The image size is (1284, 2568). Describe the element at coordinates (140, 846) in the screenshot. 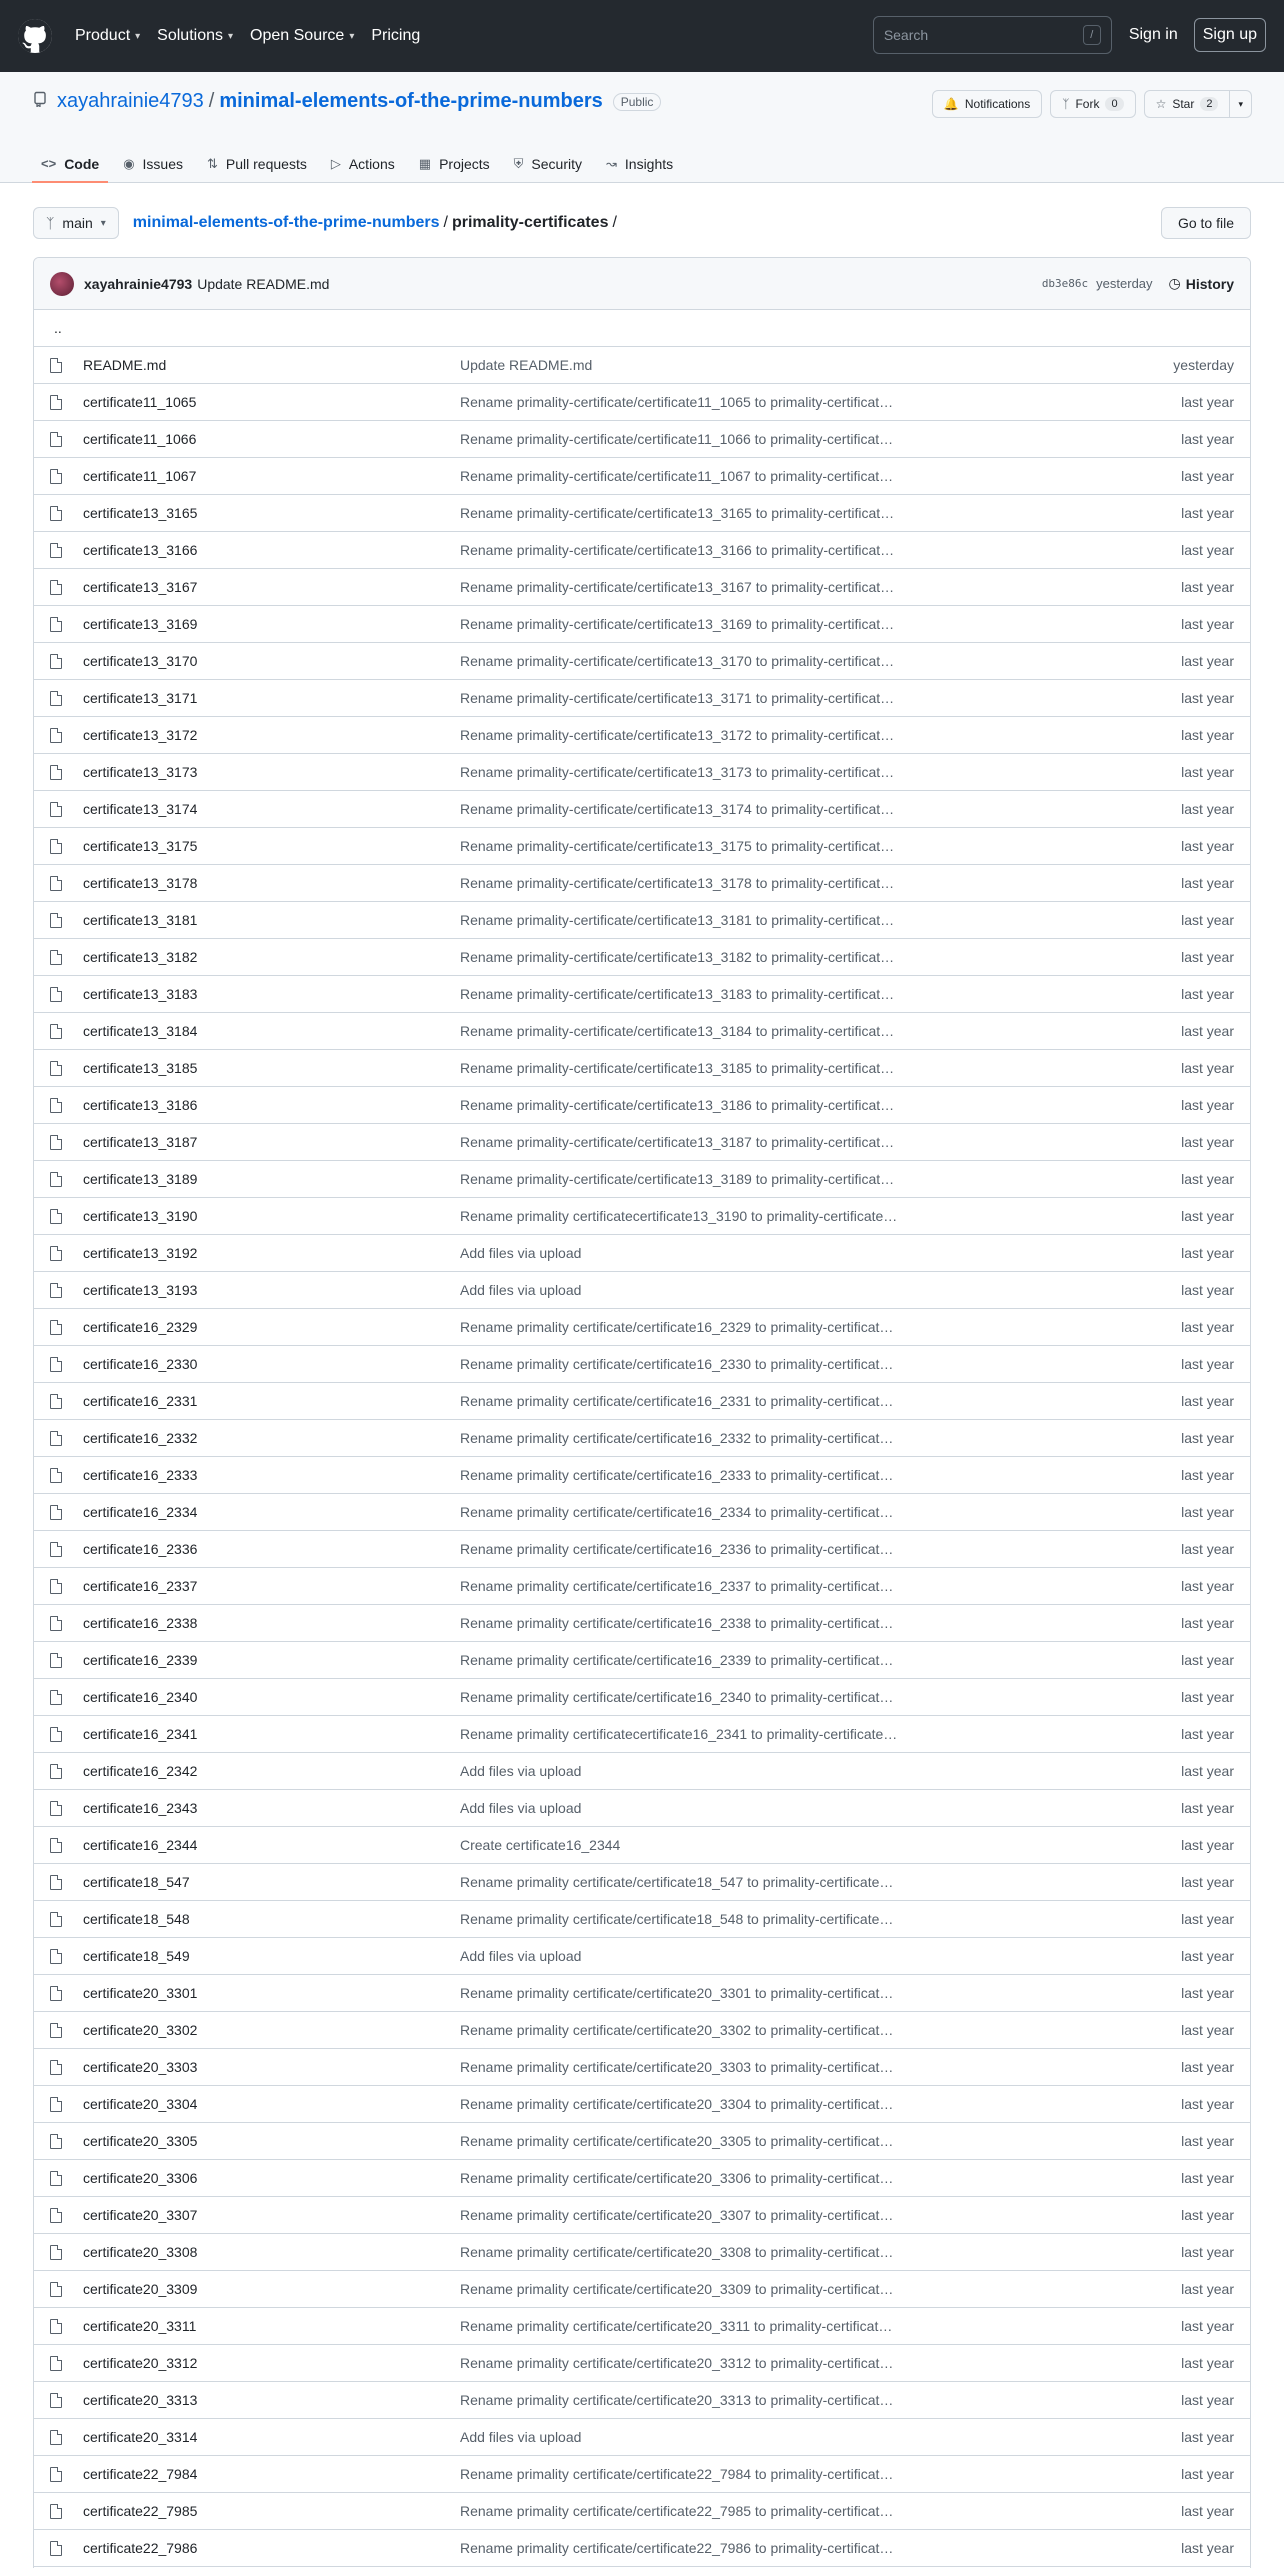

I see `file-name-link: certificate13_3175` at that location.